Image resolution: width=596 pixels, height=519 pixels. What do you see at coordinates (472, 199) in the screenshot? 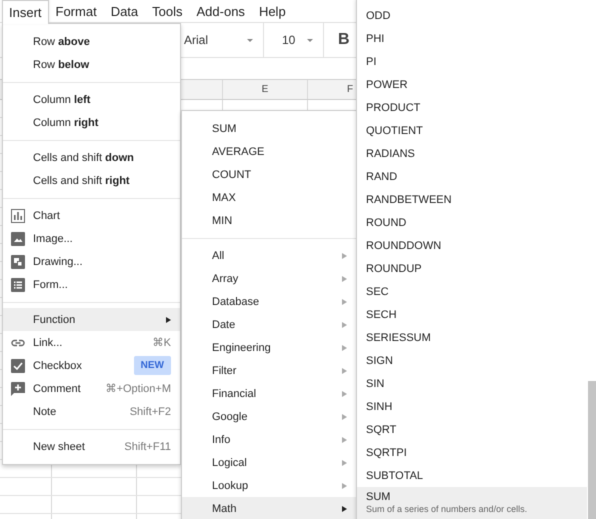
I see `formula-menu-item: RANDBETWEEN` at bounding box center [472, 199].